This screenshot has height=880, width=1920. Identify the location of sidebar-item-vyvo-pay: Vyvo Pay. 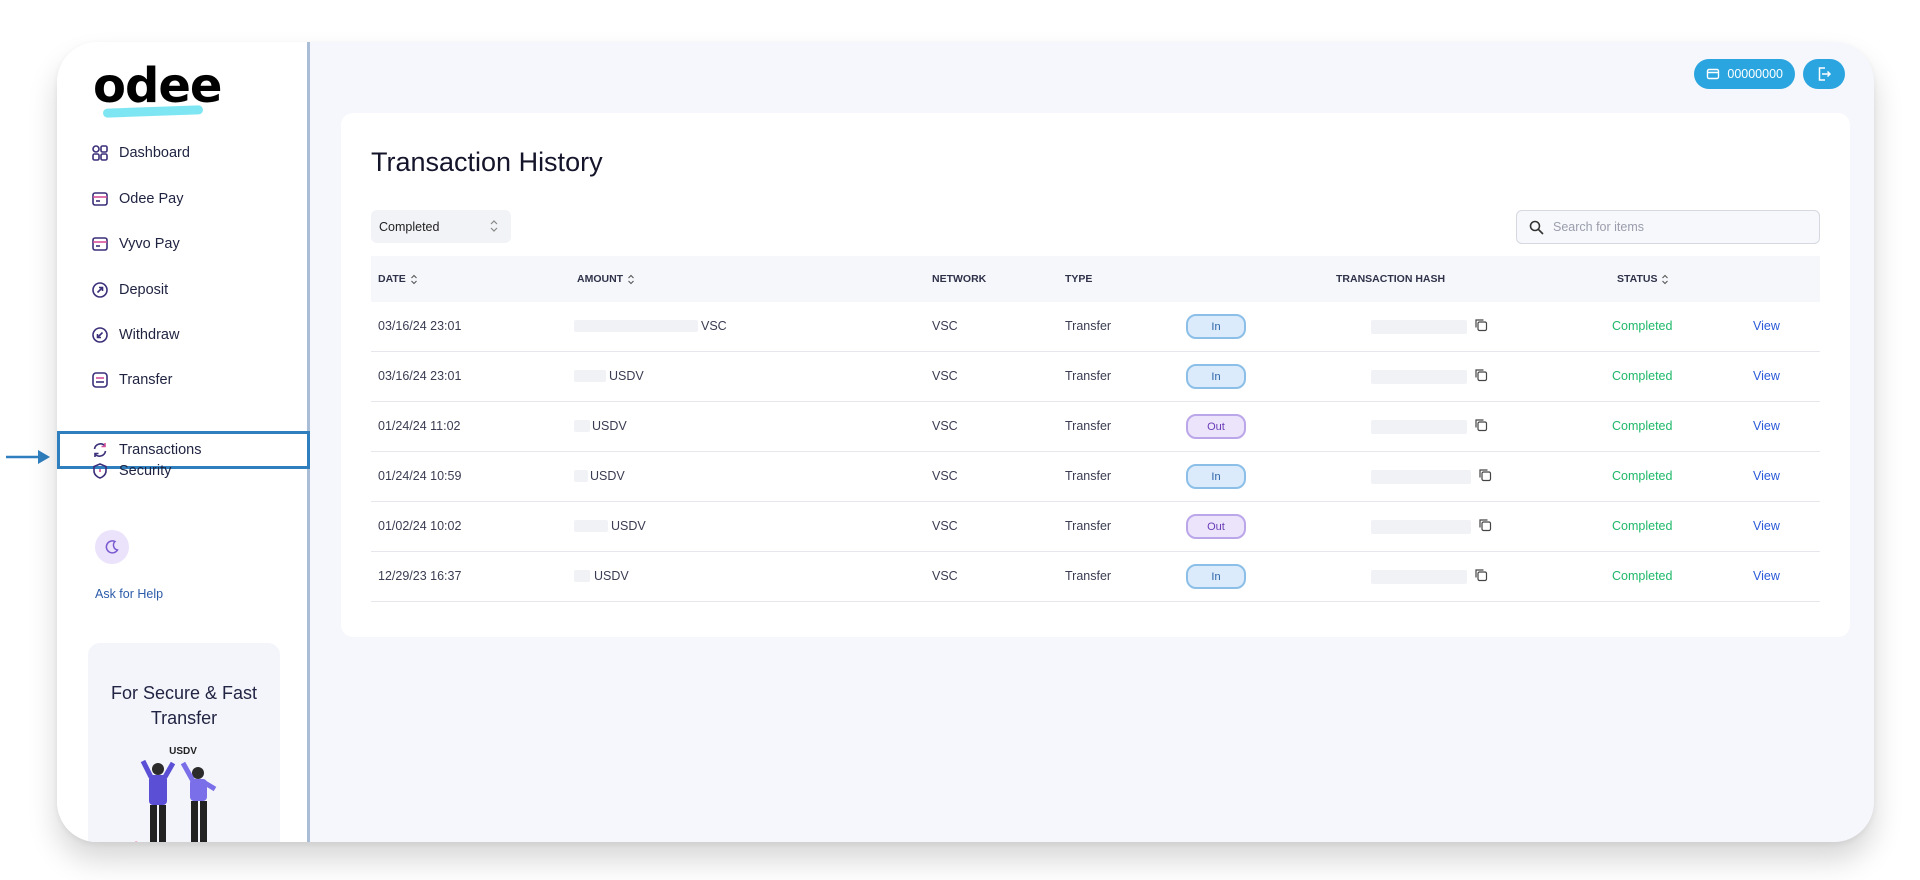
(135, 244).